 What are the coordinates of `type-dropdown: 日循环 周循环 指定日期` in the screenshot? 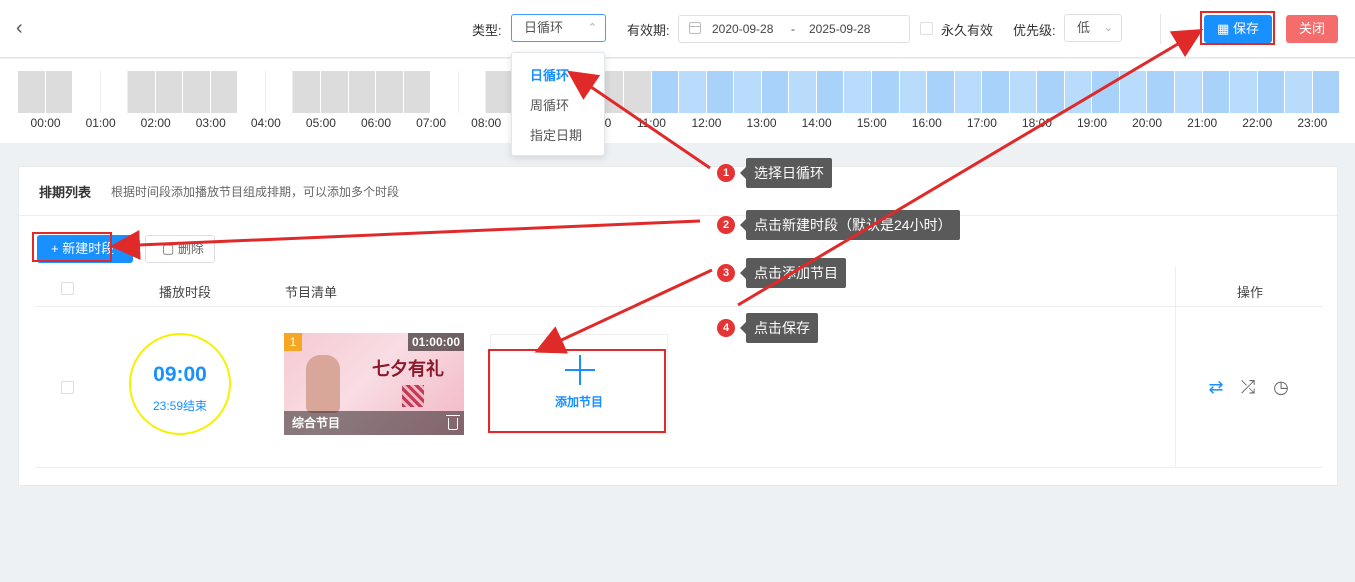 It's located at (558, 104).